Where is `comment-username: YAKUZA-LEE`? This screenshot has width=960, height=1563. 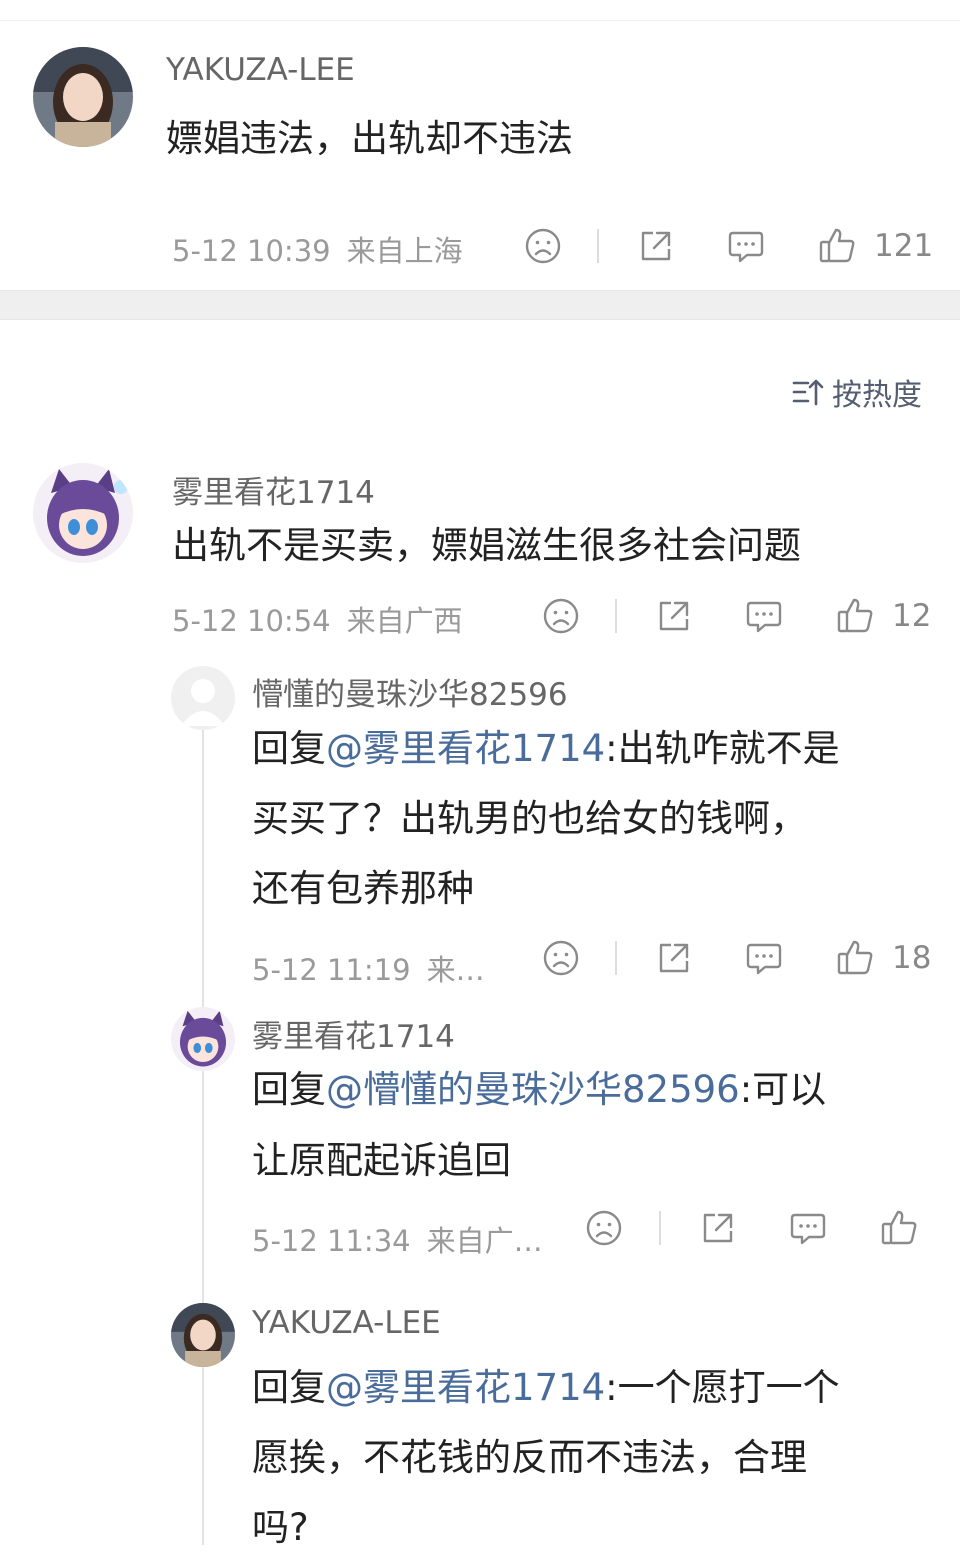
comment-username: YAKUZA-LEE is located at coordinates (260, 70).